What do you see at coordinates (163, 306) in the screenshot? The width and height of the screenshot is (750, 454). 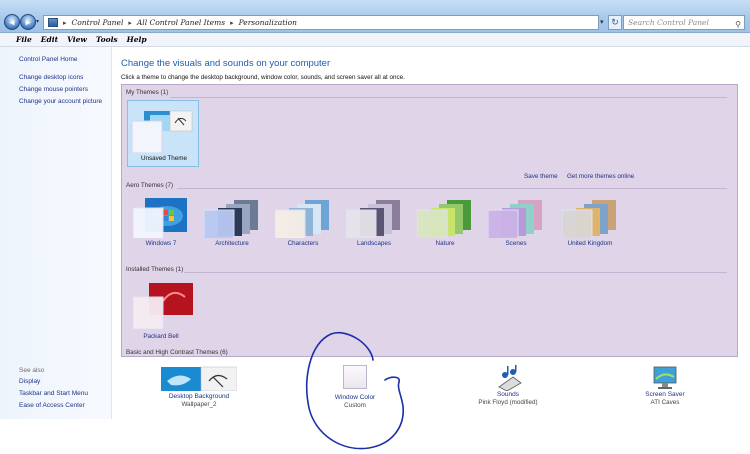 I see `packard-bell-thumbnail` at bounding box center [163, 306].